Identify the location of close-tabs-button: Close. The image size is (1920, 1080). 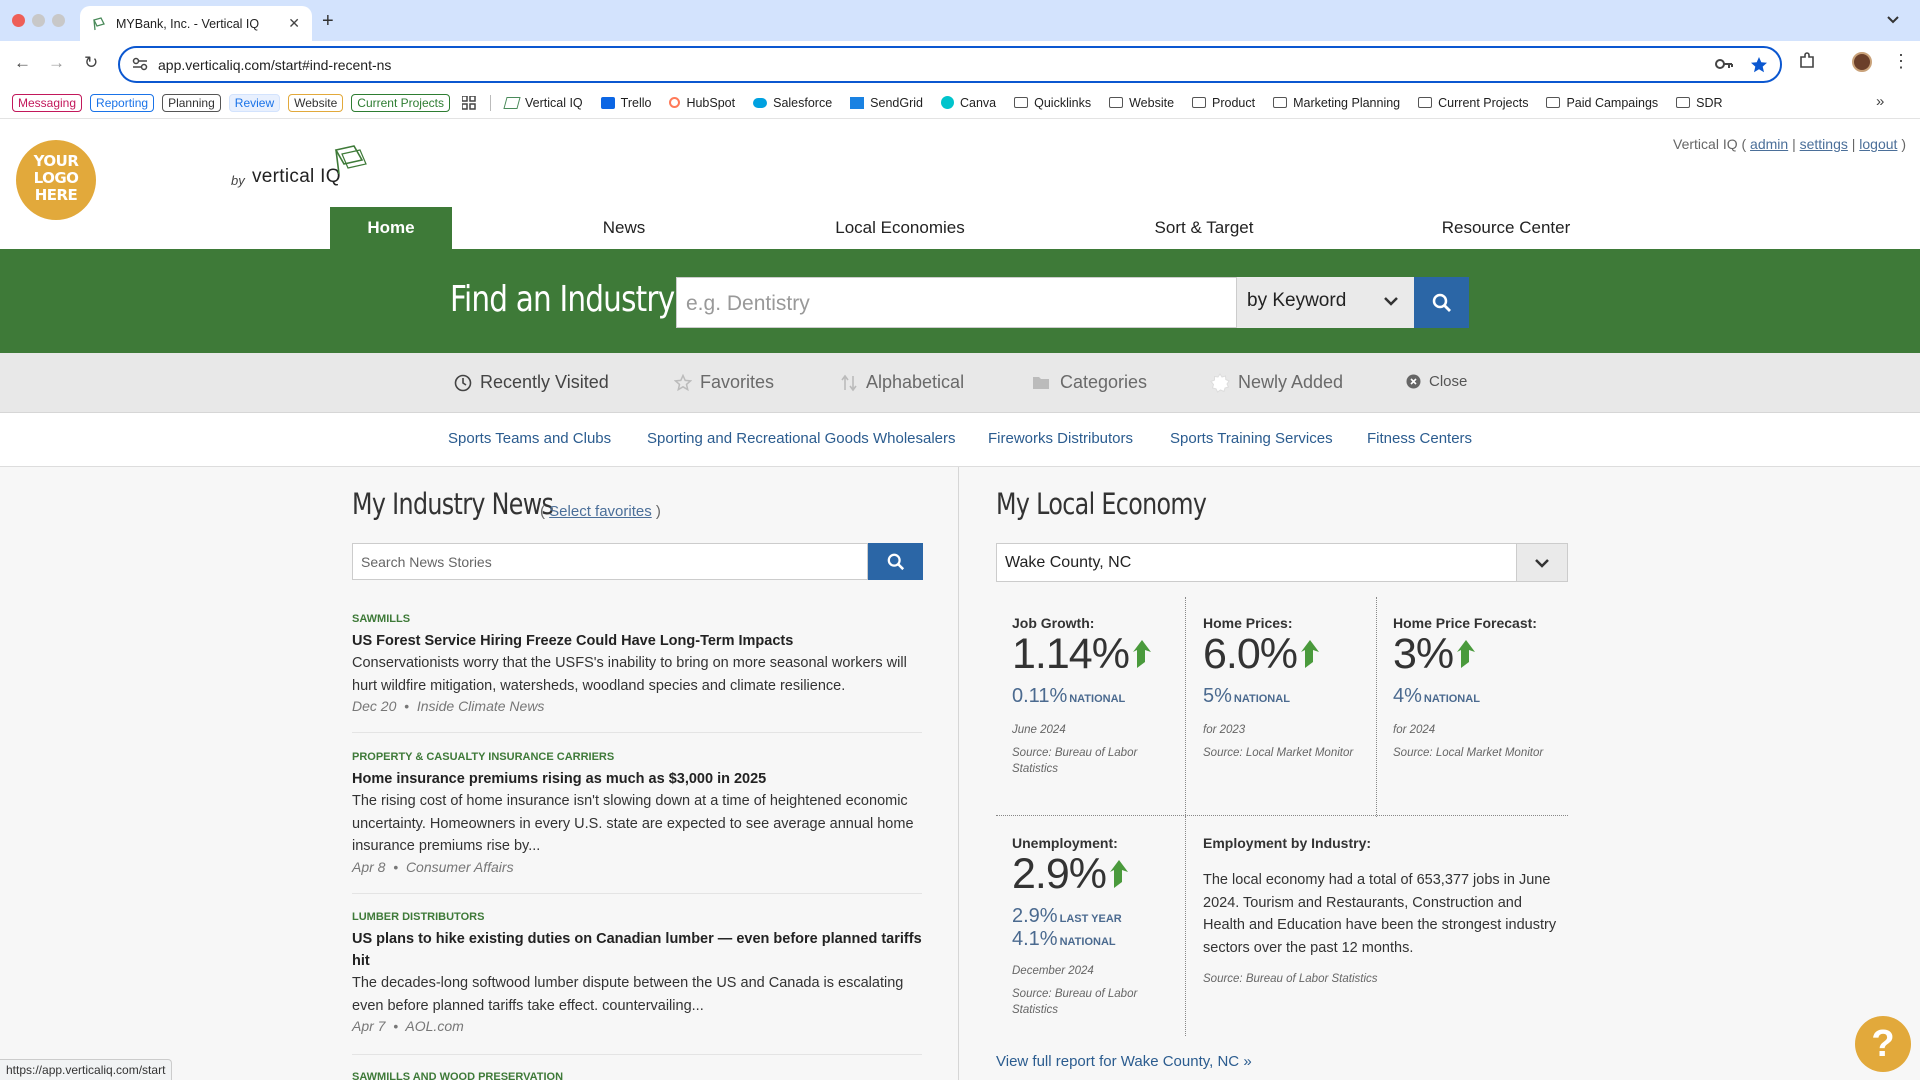
(1436, 381).